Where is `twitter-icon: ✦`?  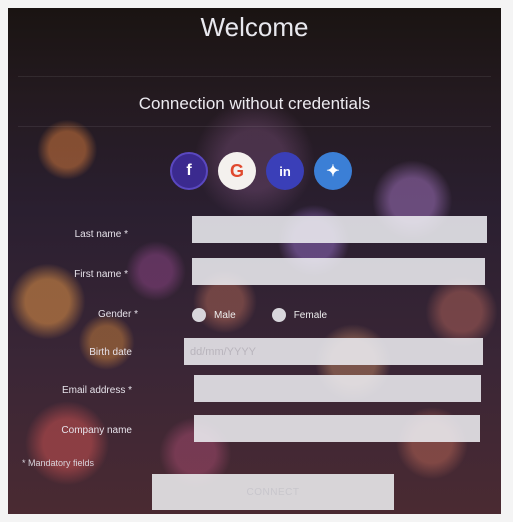
twitter-icon: ✦ is located at coordinates (333, 171).